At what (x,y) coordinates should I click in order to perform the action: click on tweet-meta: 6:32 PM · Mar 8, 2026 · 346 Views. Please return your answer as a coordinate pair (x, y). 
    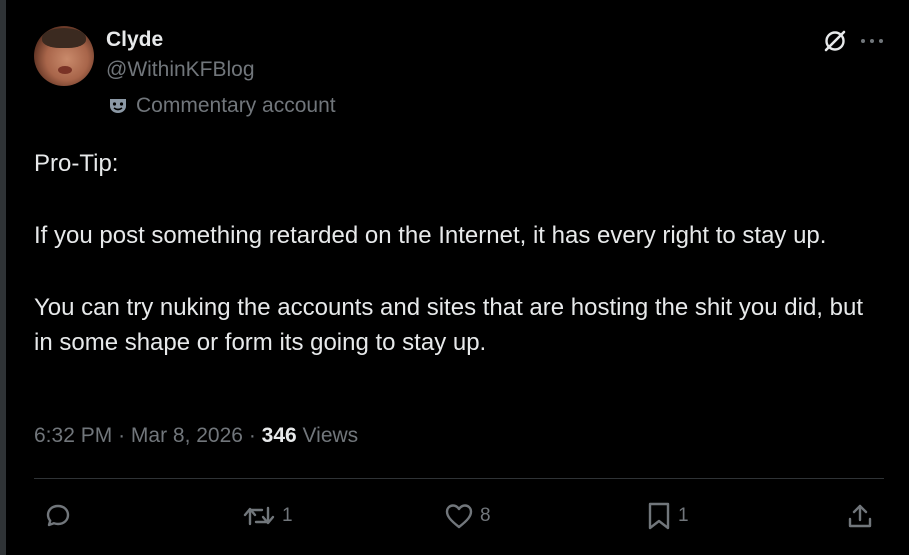
    Looking at the image, I should click on (196, 436).